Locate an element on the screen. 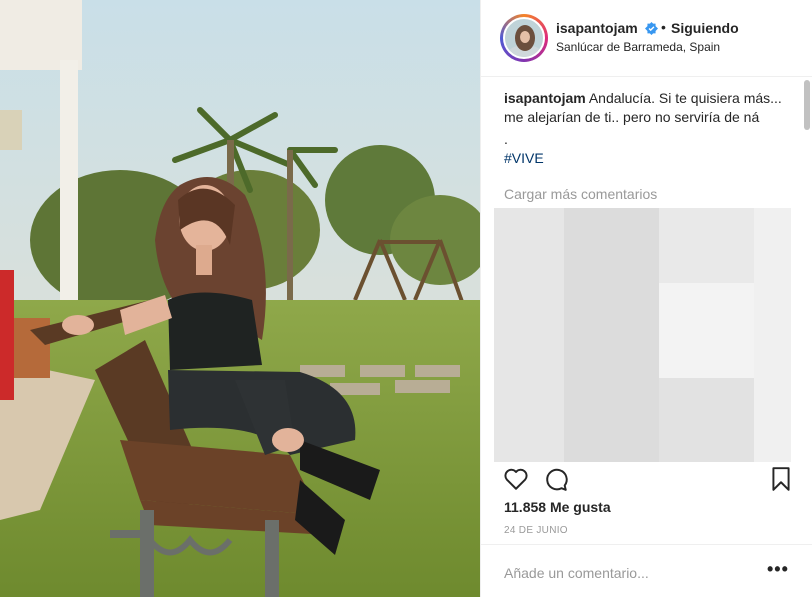 Image resolution: width=812 pixels, height=597 pixels. more-options-icon: ••• is located at coordinates (778, 569).